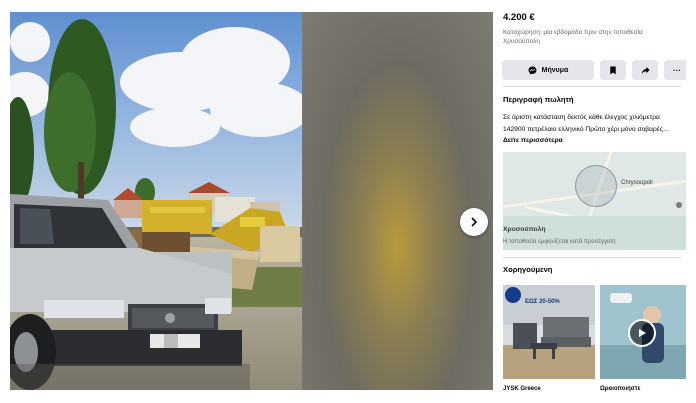 The width and height of the screenshot is (696, 403). Describe the element at coordinates (532, 70) in the screenshot. I see `messenger-icon` at that location.